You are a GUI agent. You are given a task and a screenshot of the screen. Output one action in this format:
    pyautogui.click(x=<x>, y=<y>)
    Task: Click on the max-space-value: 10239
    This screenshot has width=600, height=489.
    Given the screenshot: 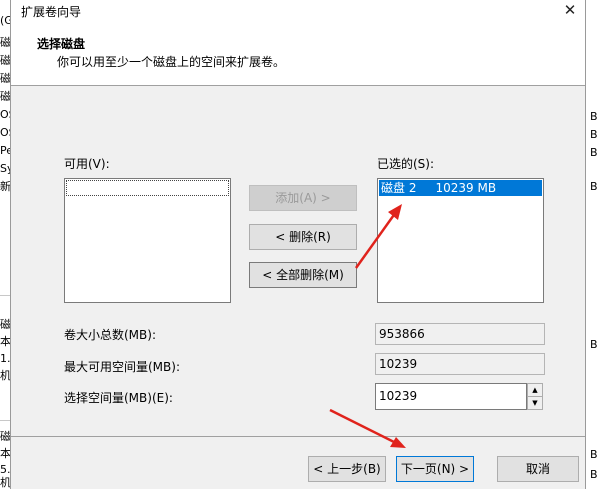 What is the action you would take?
    pyautogui.click(x=460, y=364)
    